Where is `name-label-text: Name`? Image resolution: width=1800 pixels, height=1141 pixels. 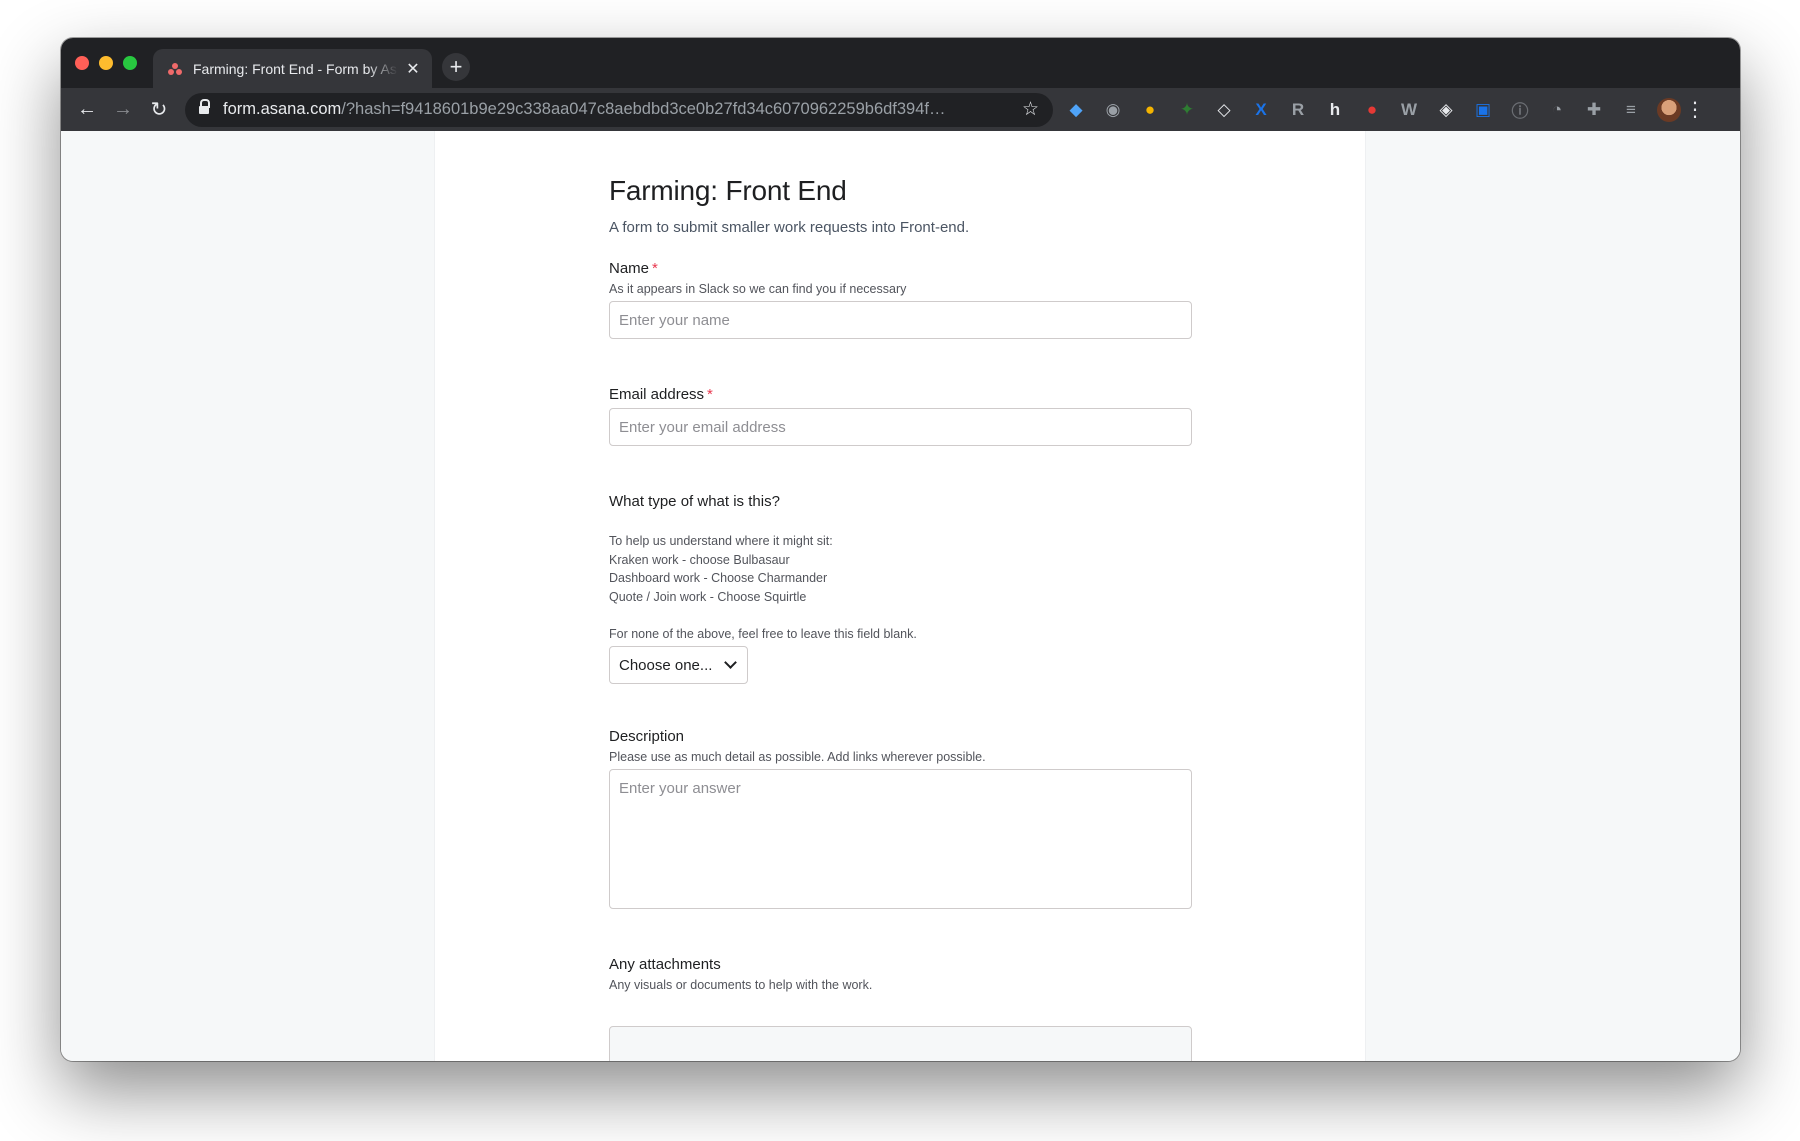
name-label-text: Name is located at coordinates (629, 268).